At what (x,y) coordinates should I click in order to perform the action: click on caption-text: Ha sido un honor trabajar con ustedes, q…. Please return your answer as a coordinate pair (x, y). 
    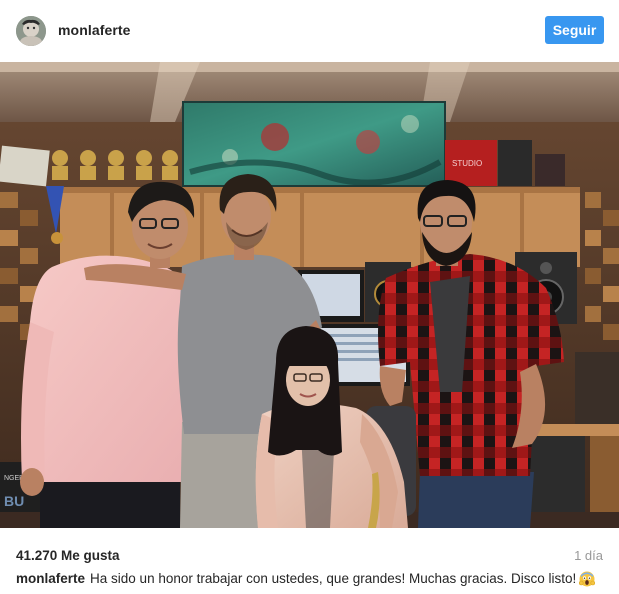
    Looking at the image, I should click on (333, 578).